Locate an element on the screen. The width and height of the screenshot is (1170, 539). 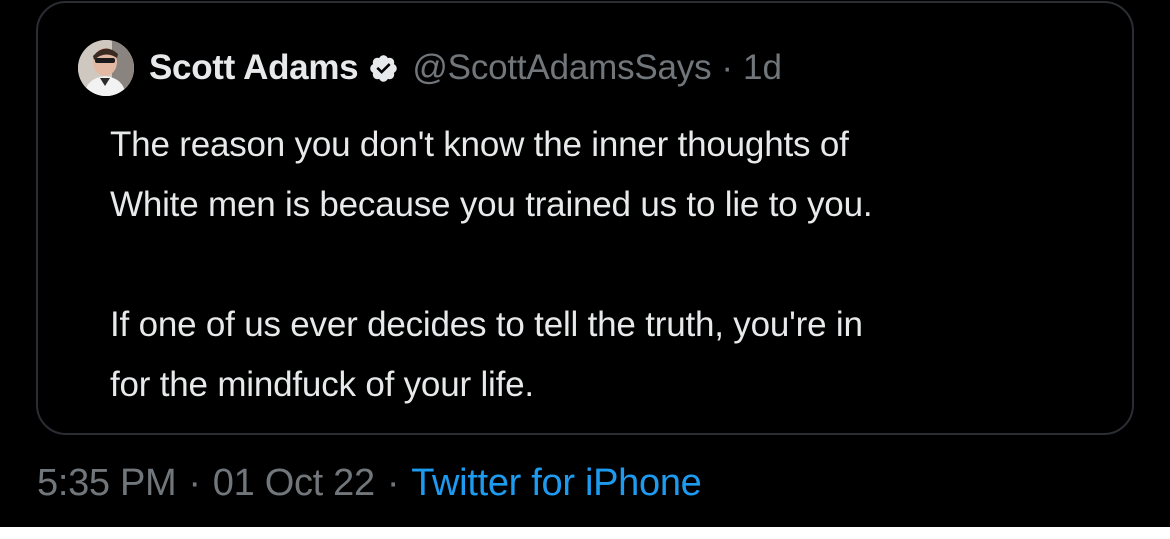
tweet-text-line: for the mindfuck of your life. is located at coordinates (322, 384).